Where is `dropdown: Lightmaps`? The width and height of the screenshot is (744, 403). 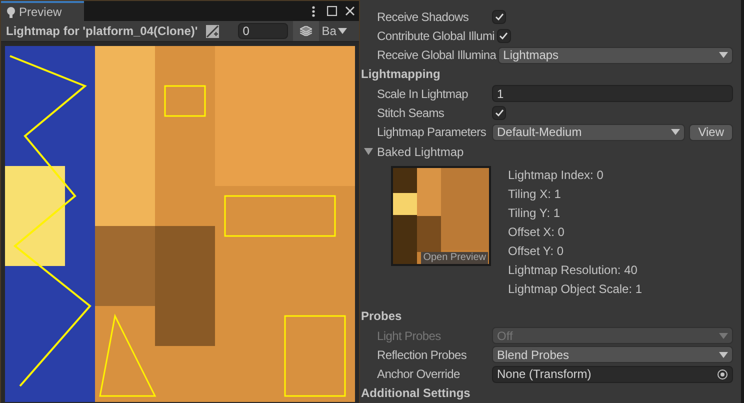
dropdown: Lightmaps is located at coordinates (615, 55).